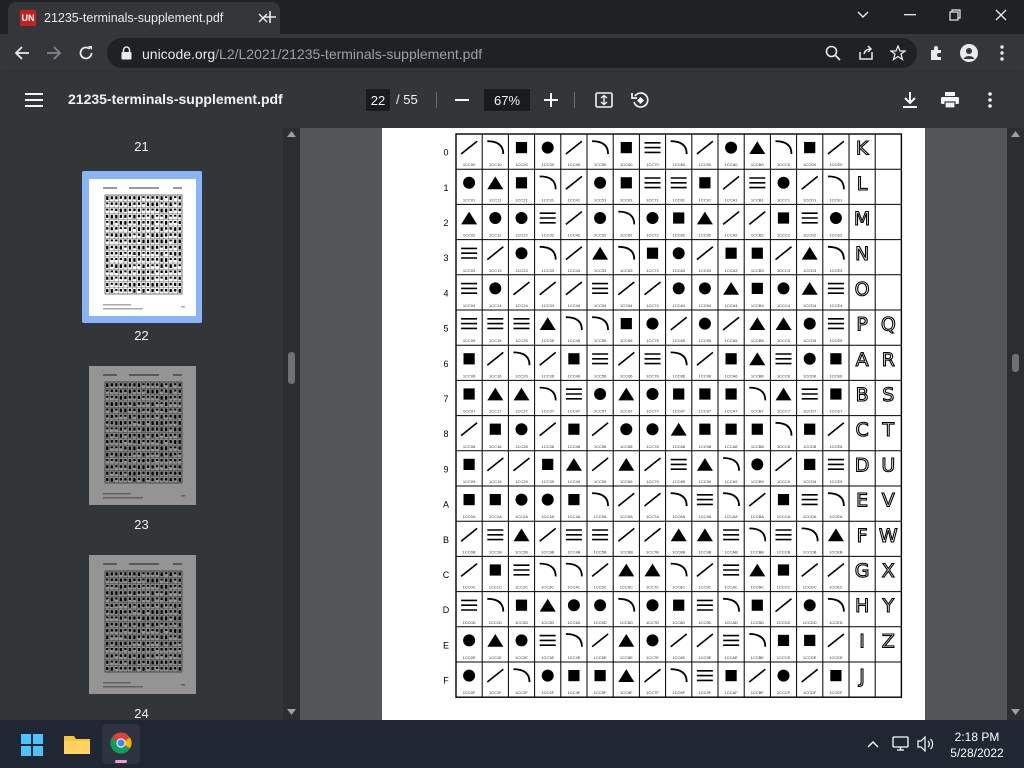  Describe the element at coordinates (640, 100) in the screenshot. I see `rotate-icon` at that location.